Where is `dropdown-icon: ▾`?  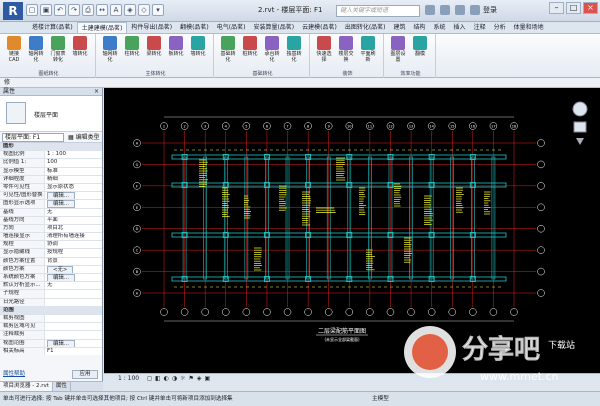 dropdown-icon: ▾ is located at coordinates (158, 10).